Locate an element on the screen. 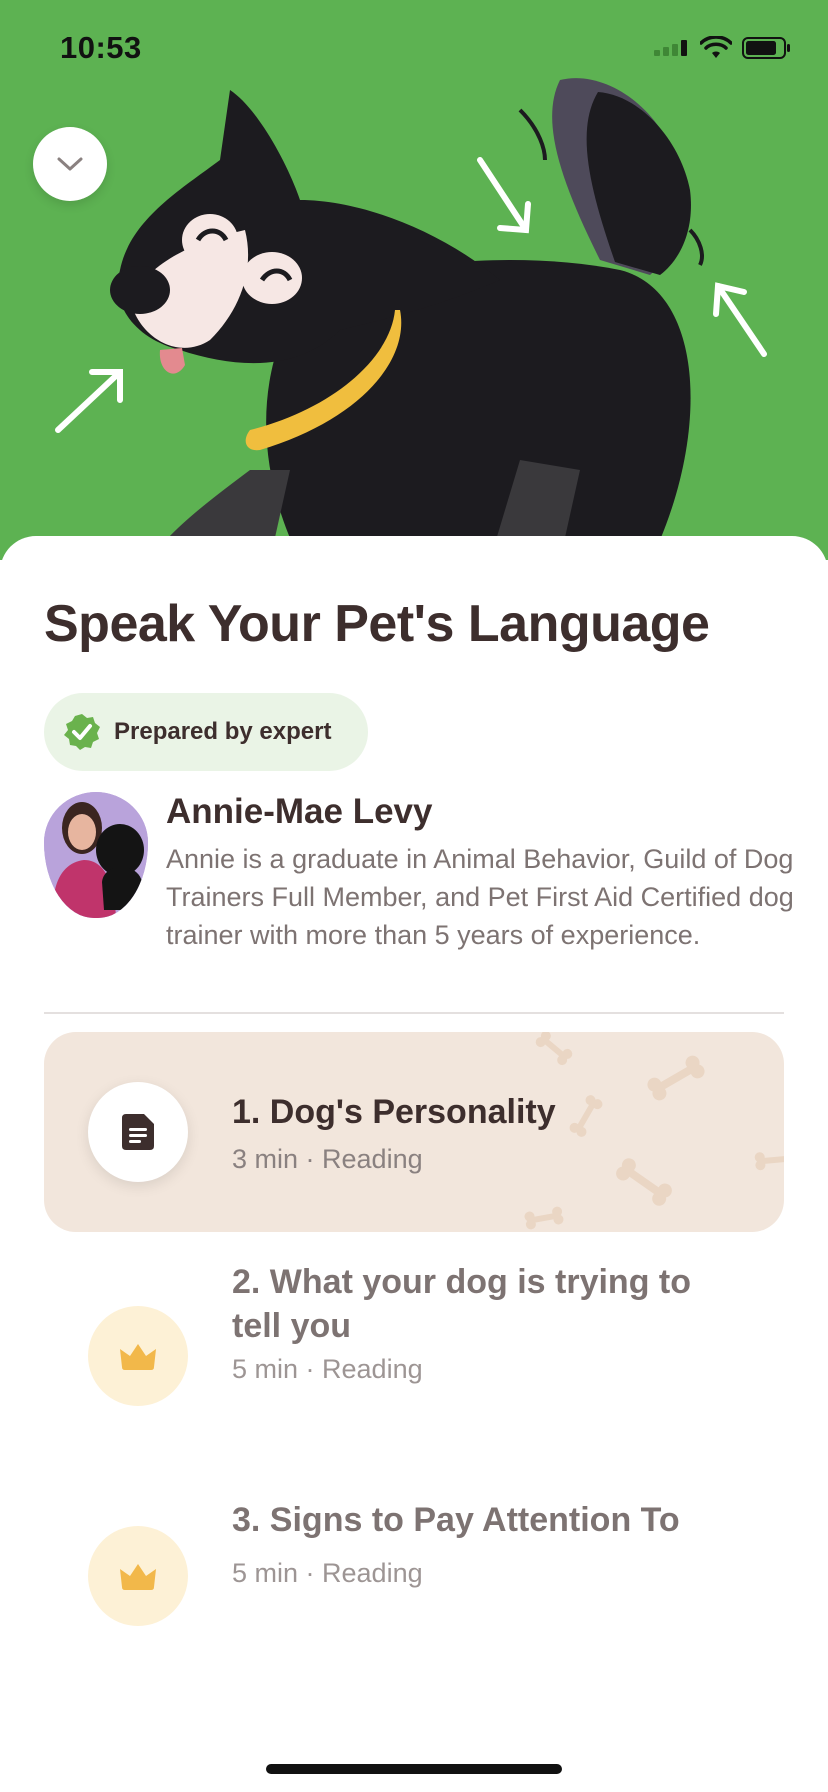 The width and height of the screenshot is (828, 1792). author-avatar is located at coordinates (96, 855).